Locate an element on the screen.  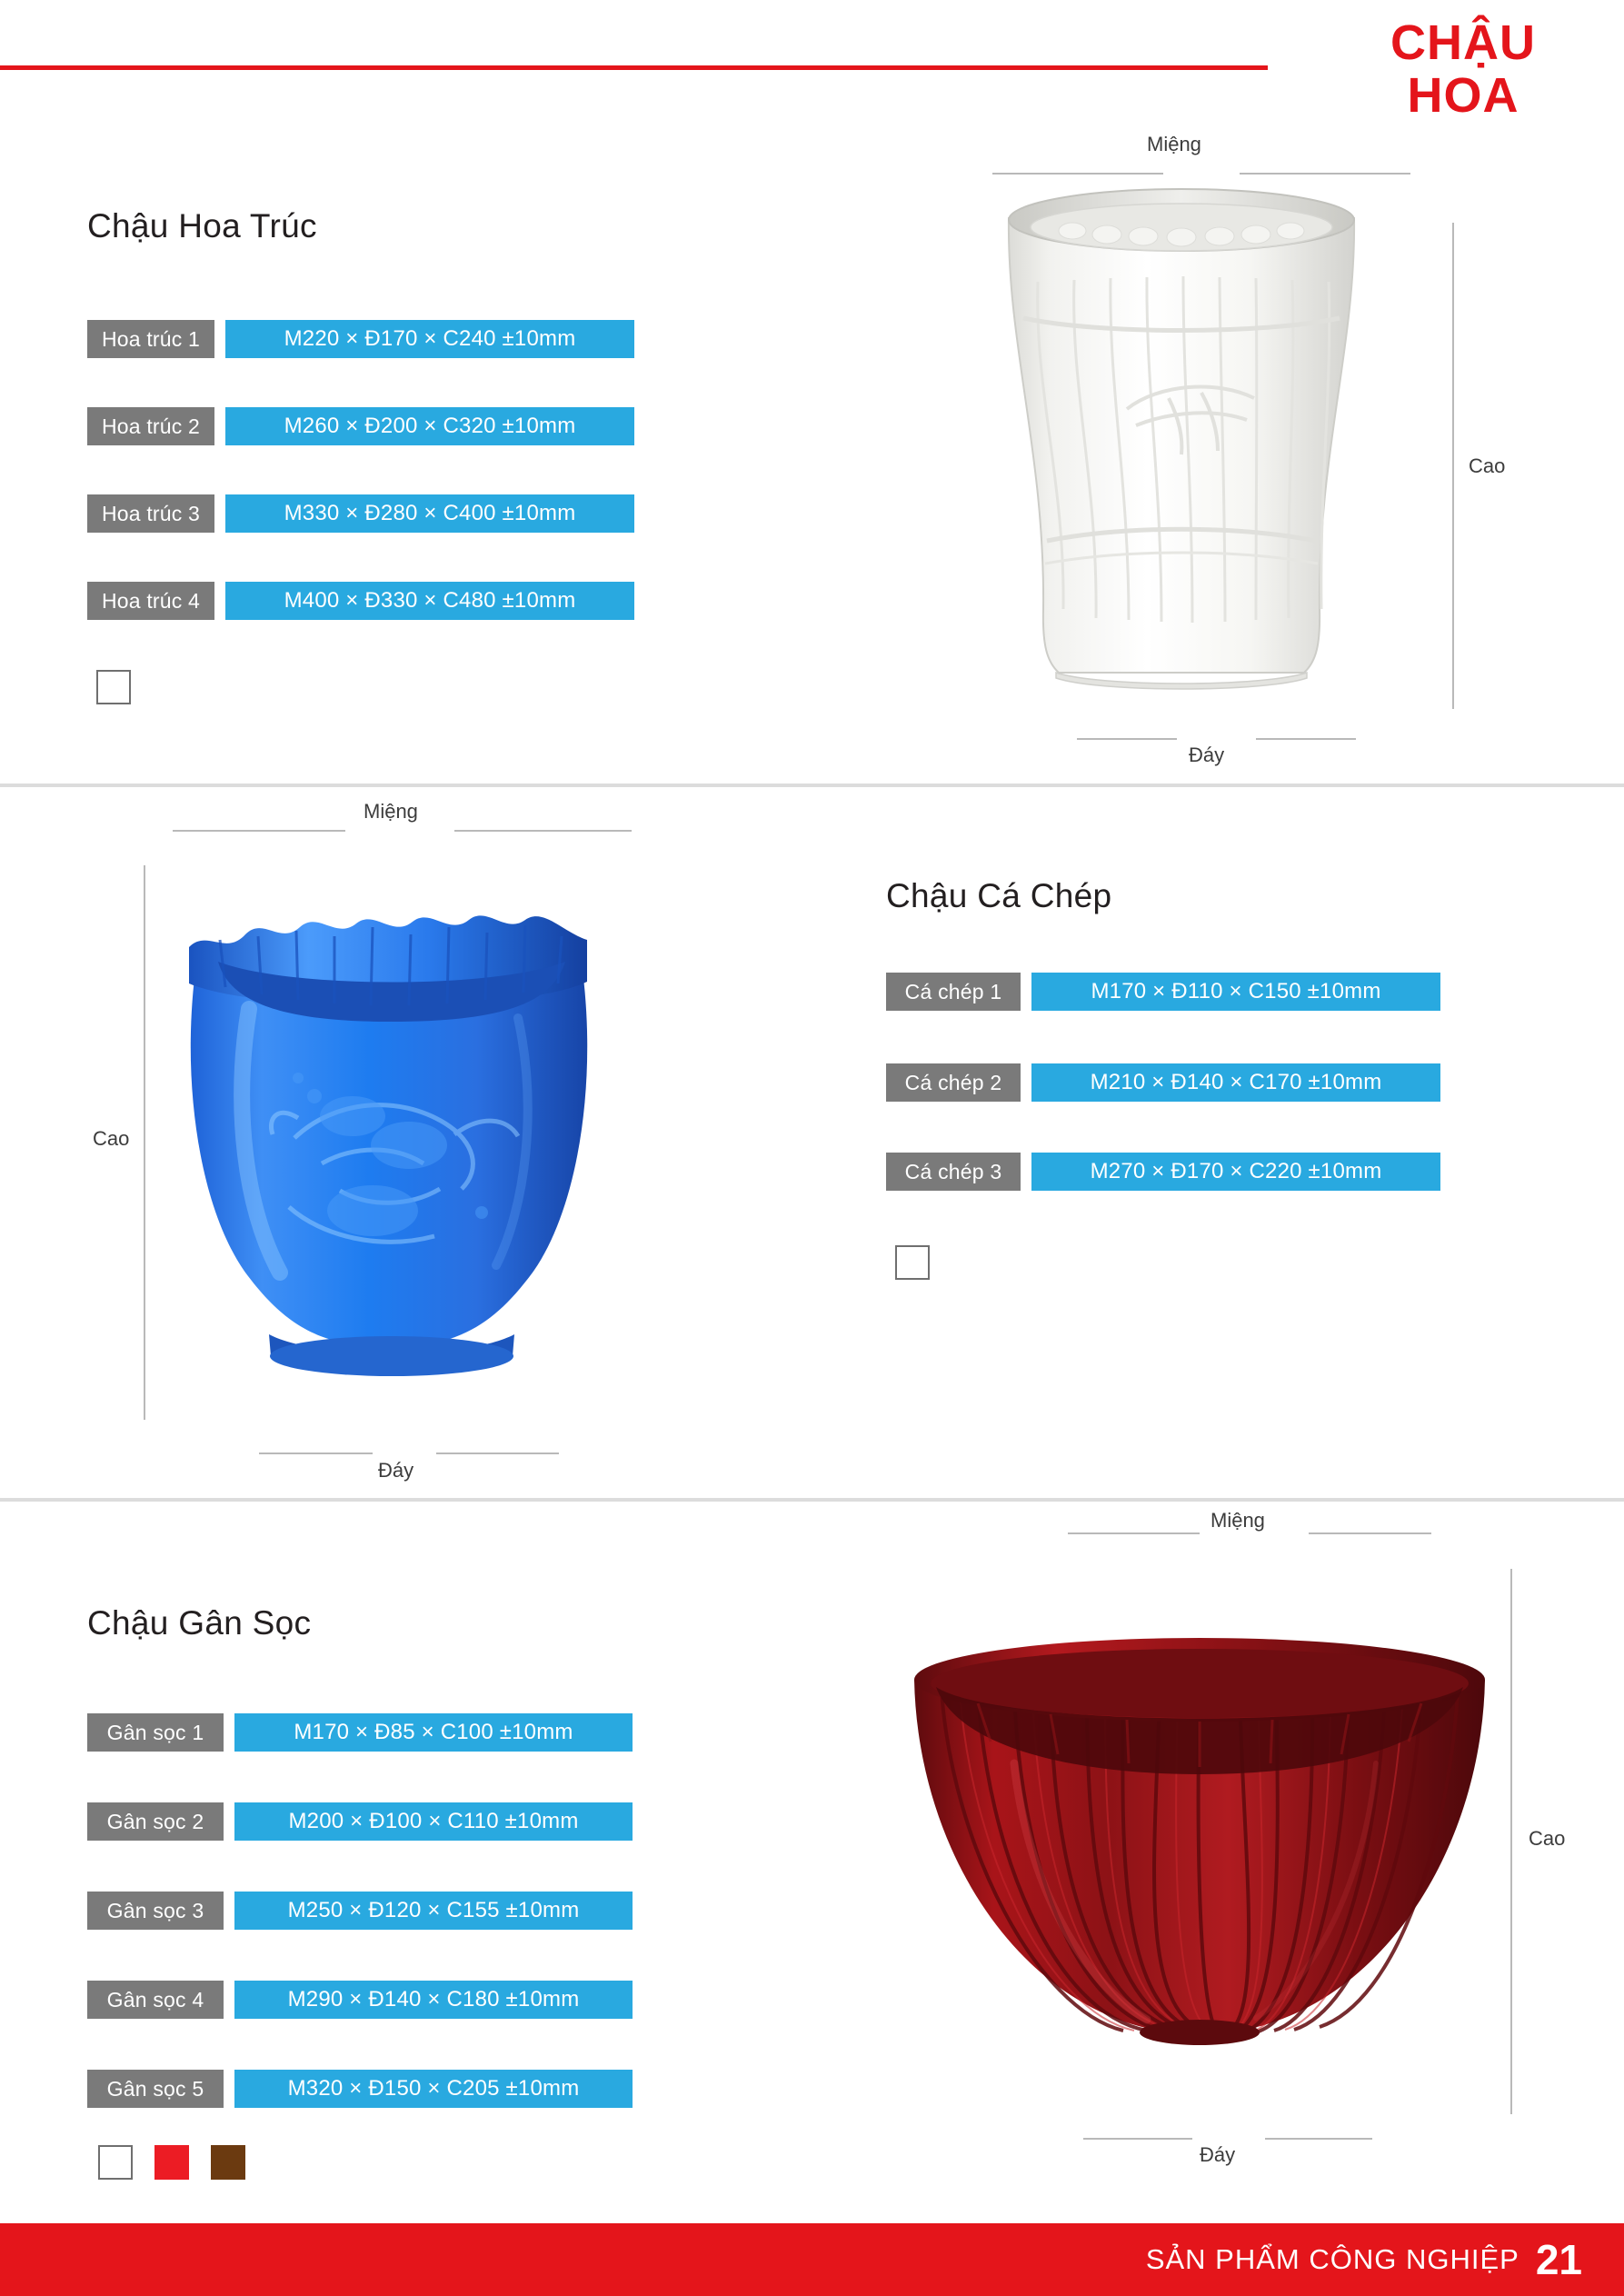
spec-name: Hoa trúc 3 is located at coordinates (150, 513).